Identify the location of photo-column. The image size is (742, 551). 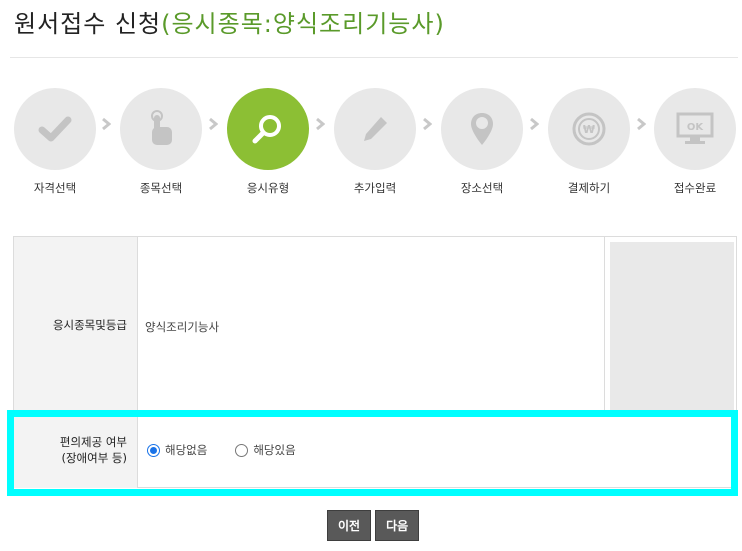
(670, 324).